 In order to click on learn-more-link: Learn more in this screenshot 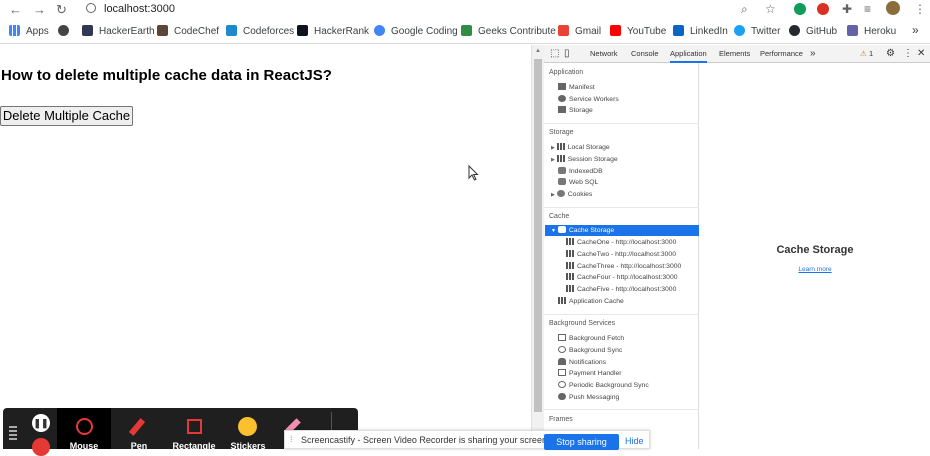, I will do `click(815, 269)`.